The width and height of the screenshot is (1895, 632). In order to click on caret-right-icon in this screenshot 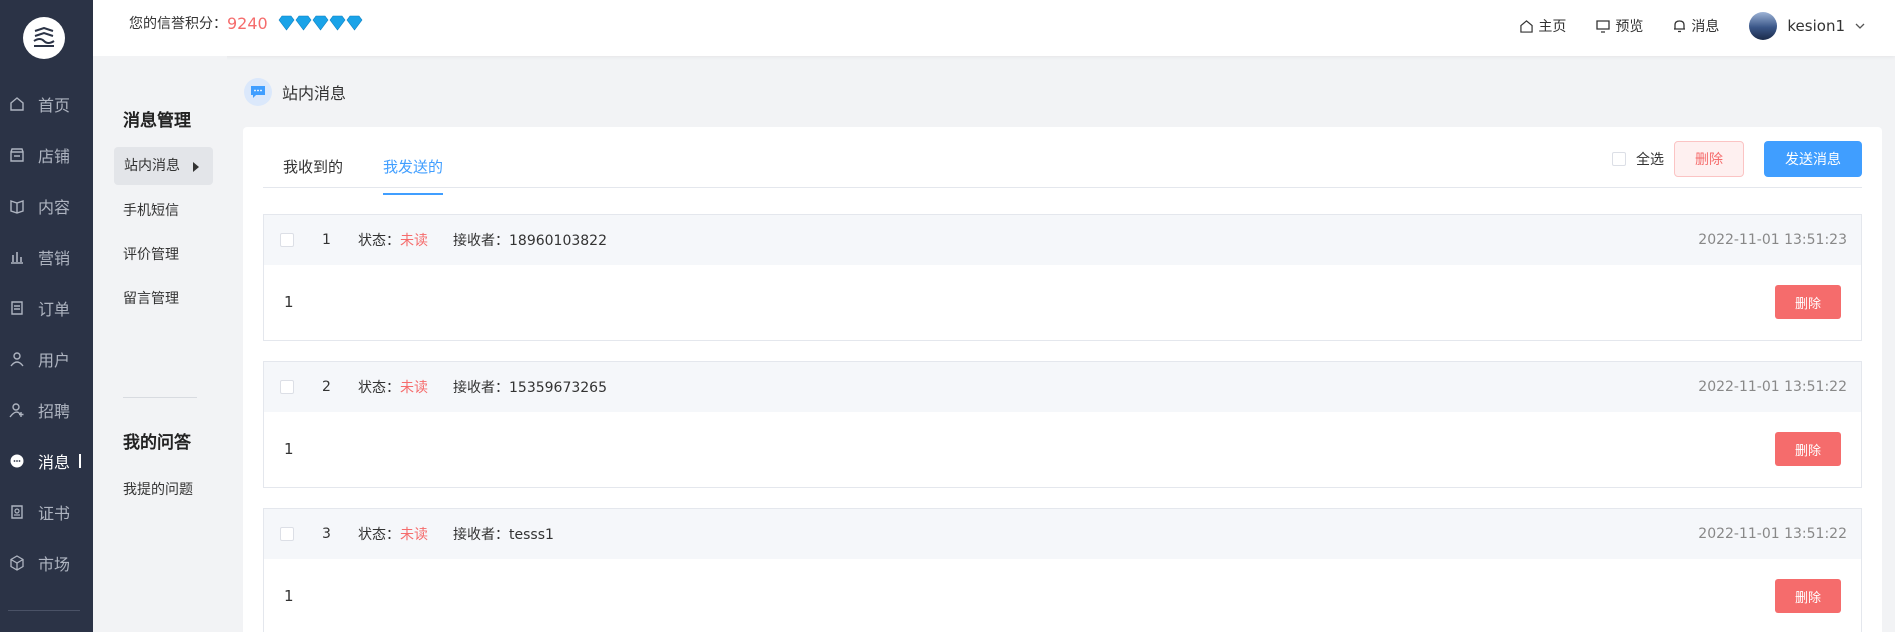, I will do `click(196, 167)`.